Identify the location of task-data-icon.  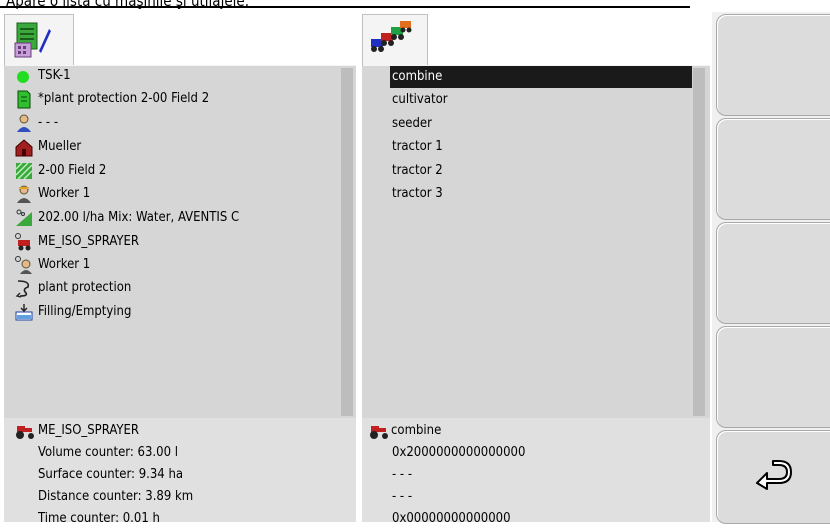
(32, 40).